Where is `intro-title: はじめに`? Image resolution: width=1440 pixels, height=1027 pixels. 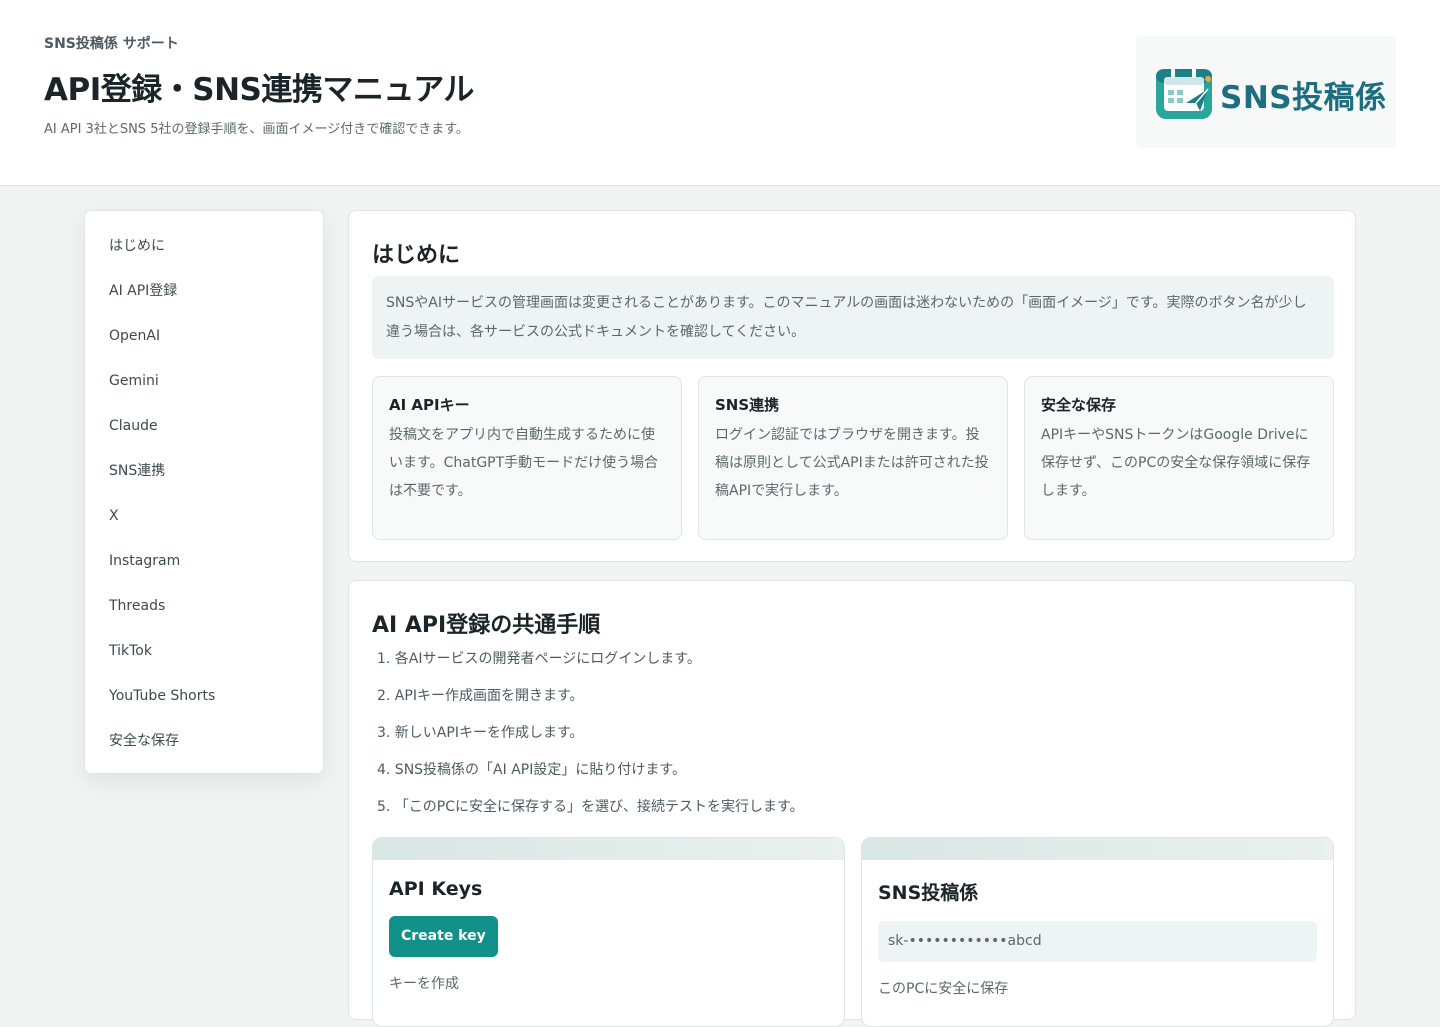 intro-title: はじめに is located at coordinates (416, 255).